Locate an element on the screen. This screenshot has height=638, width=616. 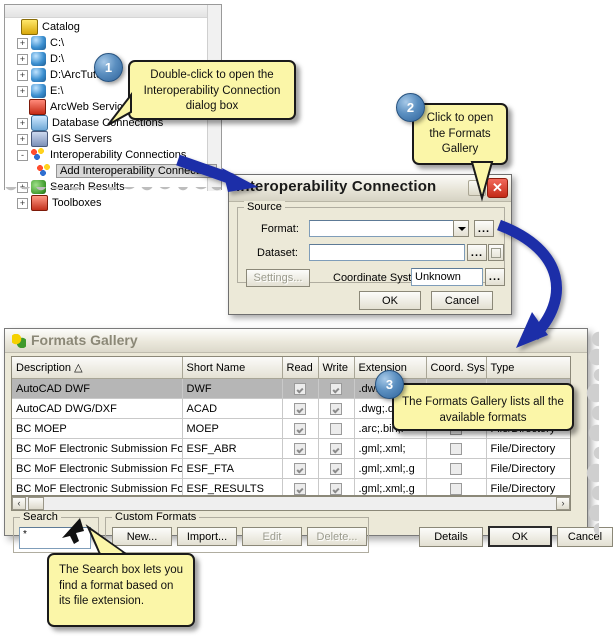
database-icon is located at coordinates (39, 123).